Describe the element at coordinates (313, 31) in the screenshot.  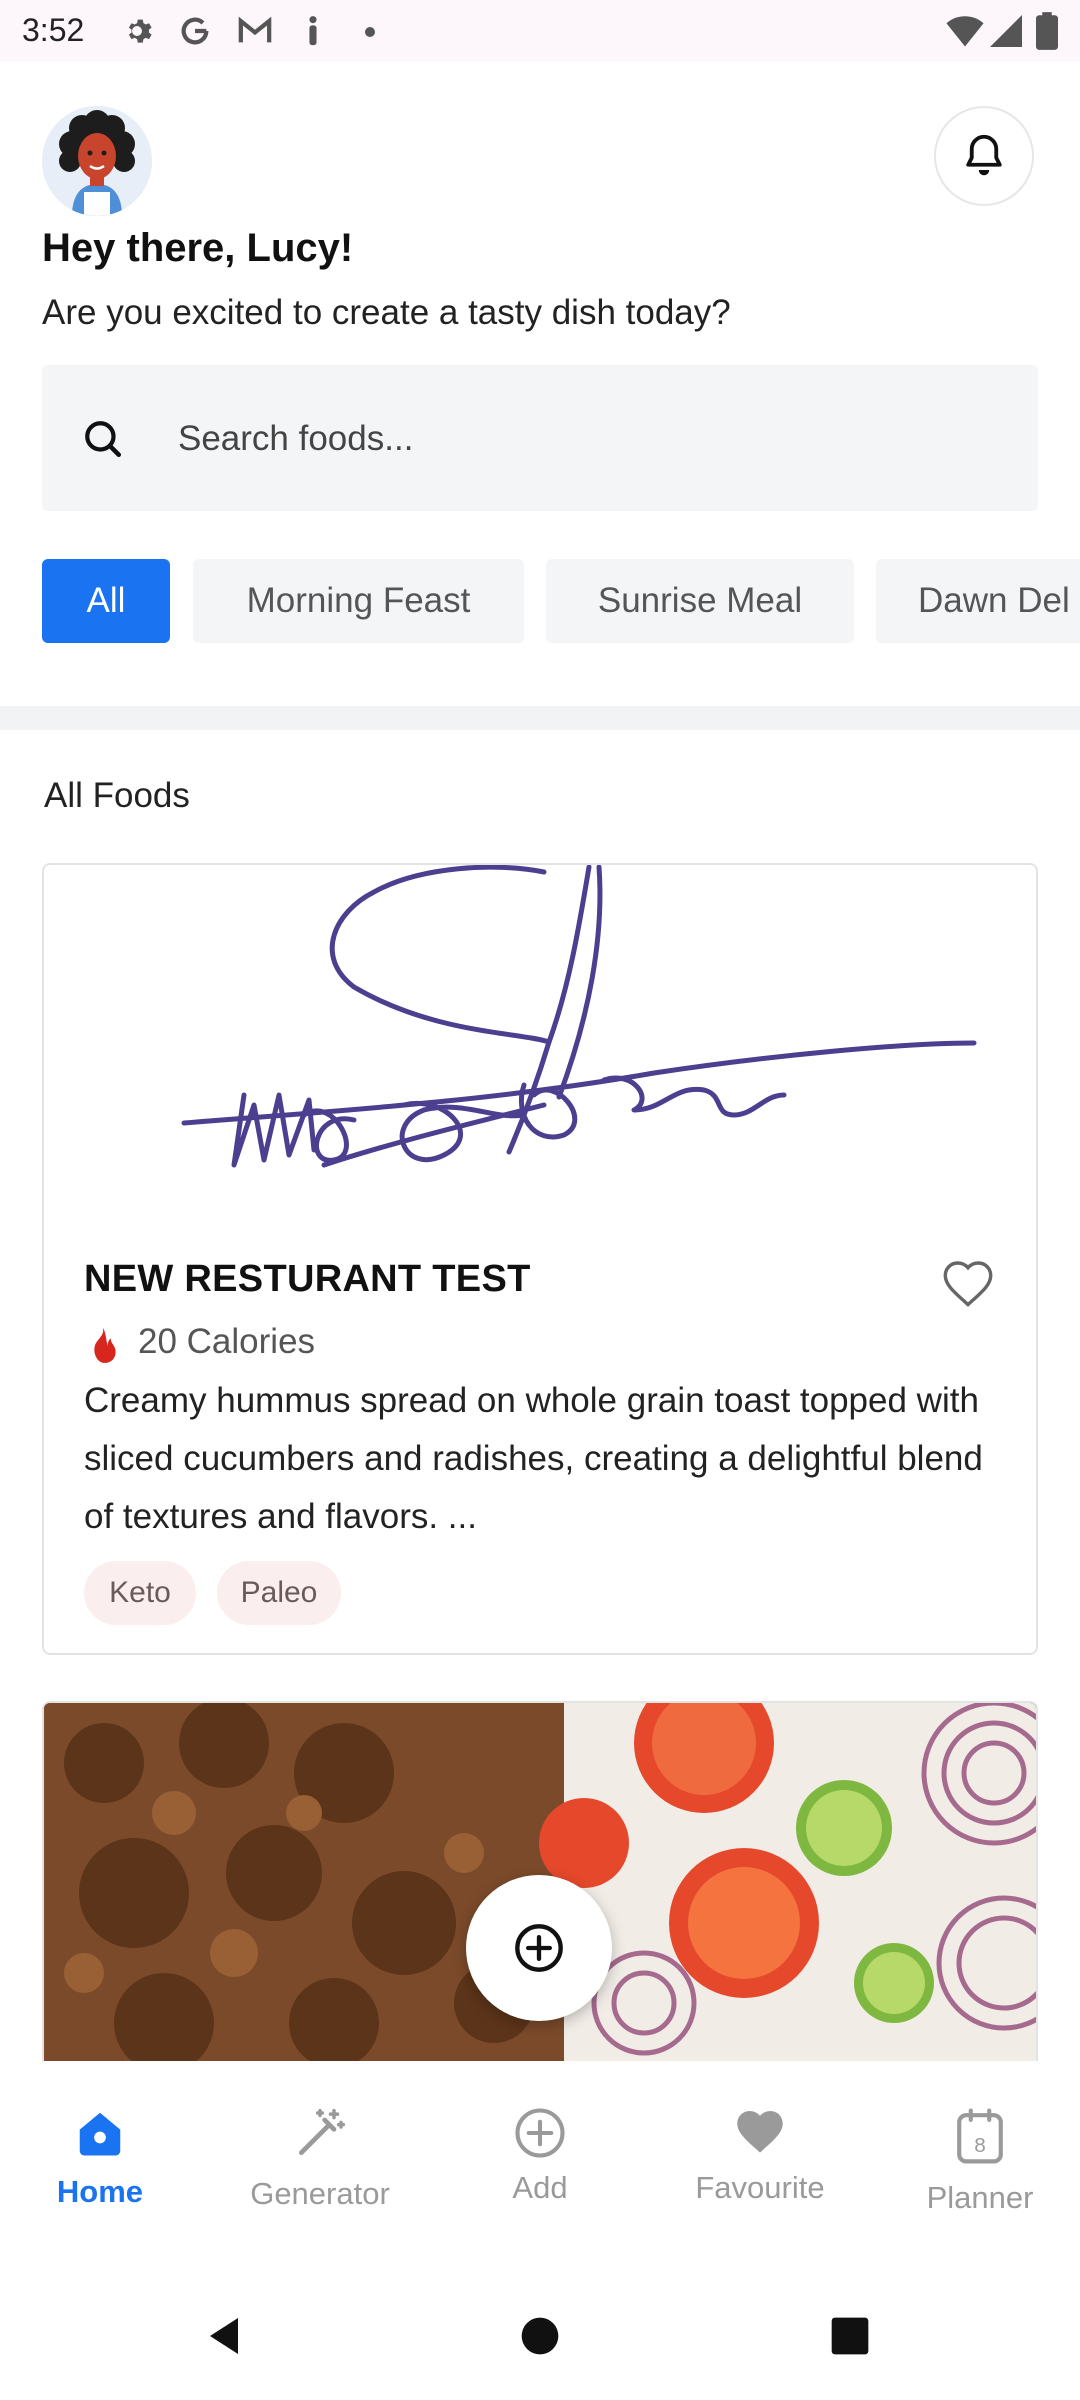
I see `accessibility-icon` at that location.